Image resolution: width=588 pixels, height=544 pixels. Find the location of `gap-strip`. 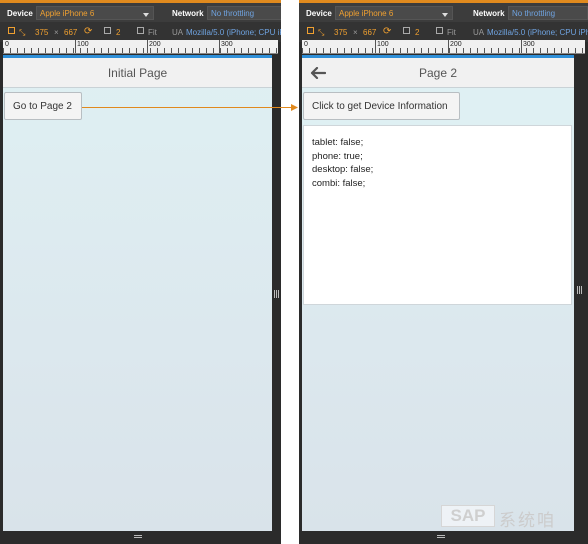

gap-strip is located at coordinates (290, 537).